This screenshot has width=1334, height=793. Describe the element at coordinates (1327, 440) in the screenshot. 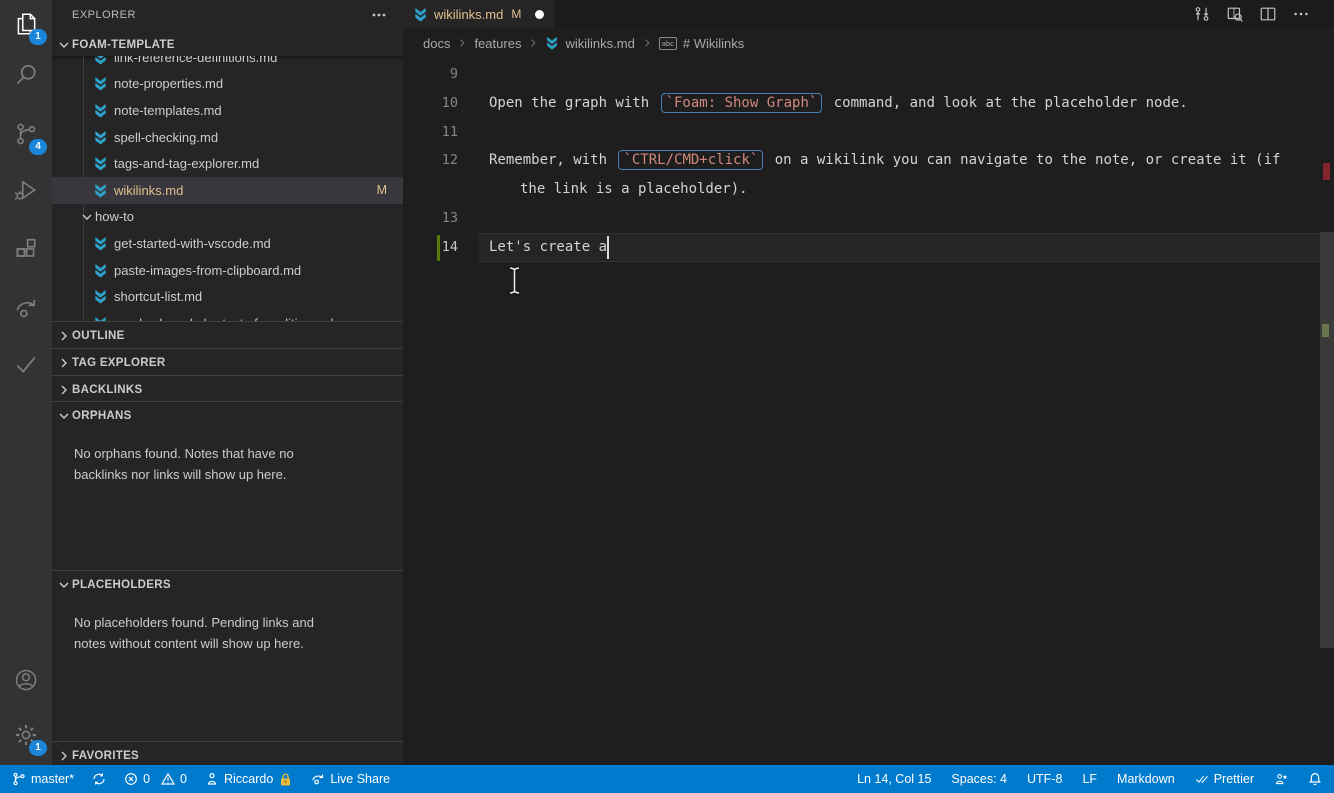

I see `vertical-scrollbar` at that location.